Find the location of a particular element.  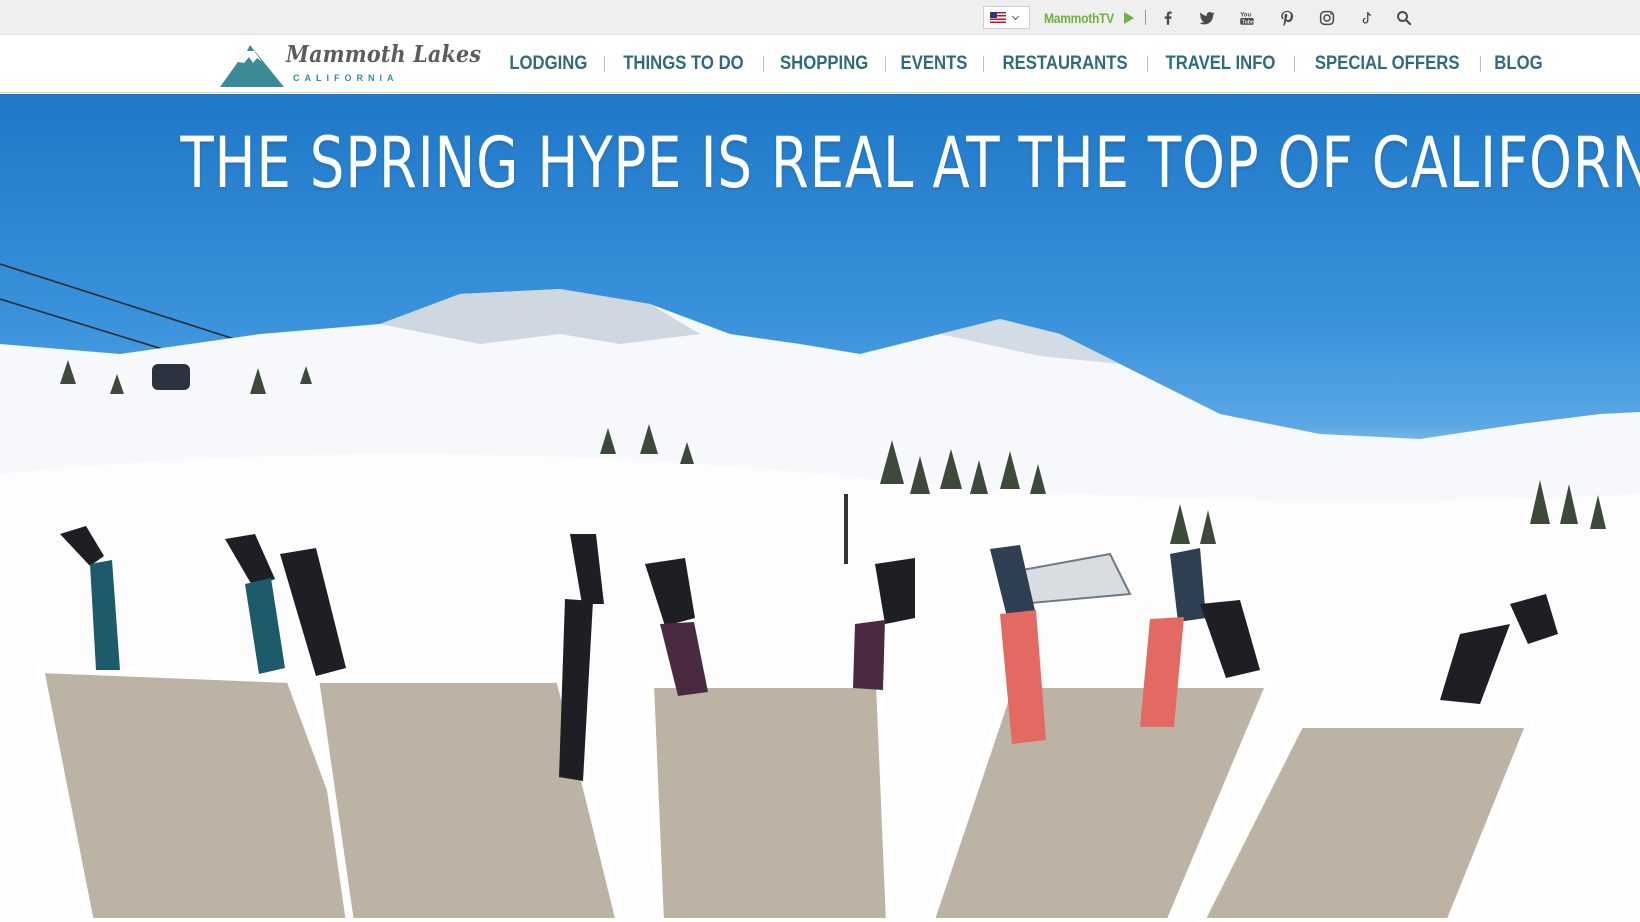

nav-item-shopping: SHOPPING is located at coordinates (823, 64).